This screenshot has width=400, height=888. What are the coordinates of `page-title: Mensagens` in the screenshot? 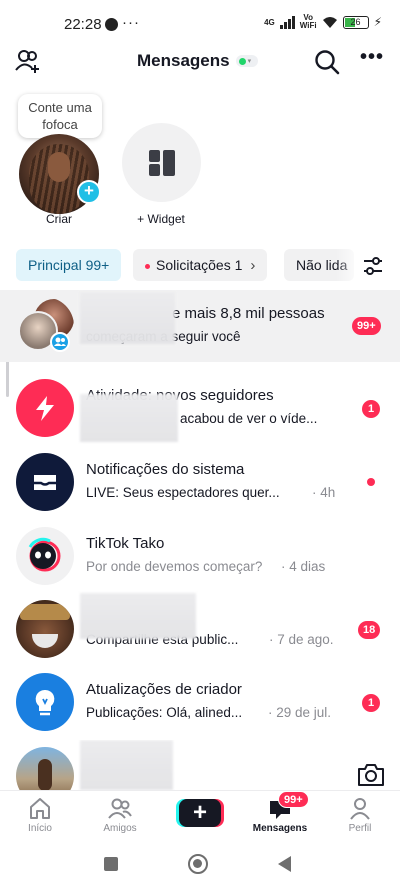 It's located at (183, 60).